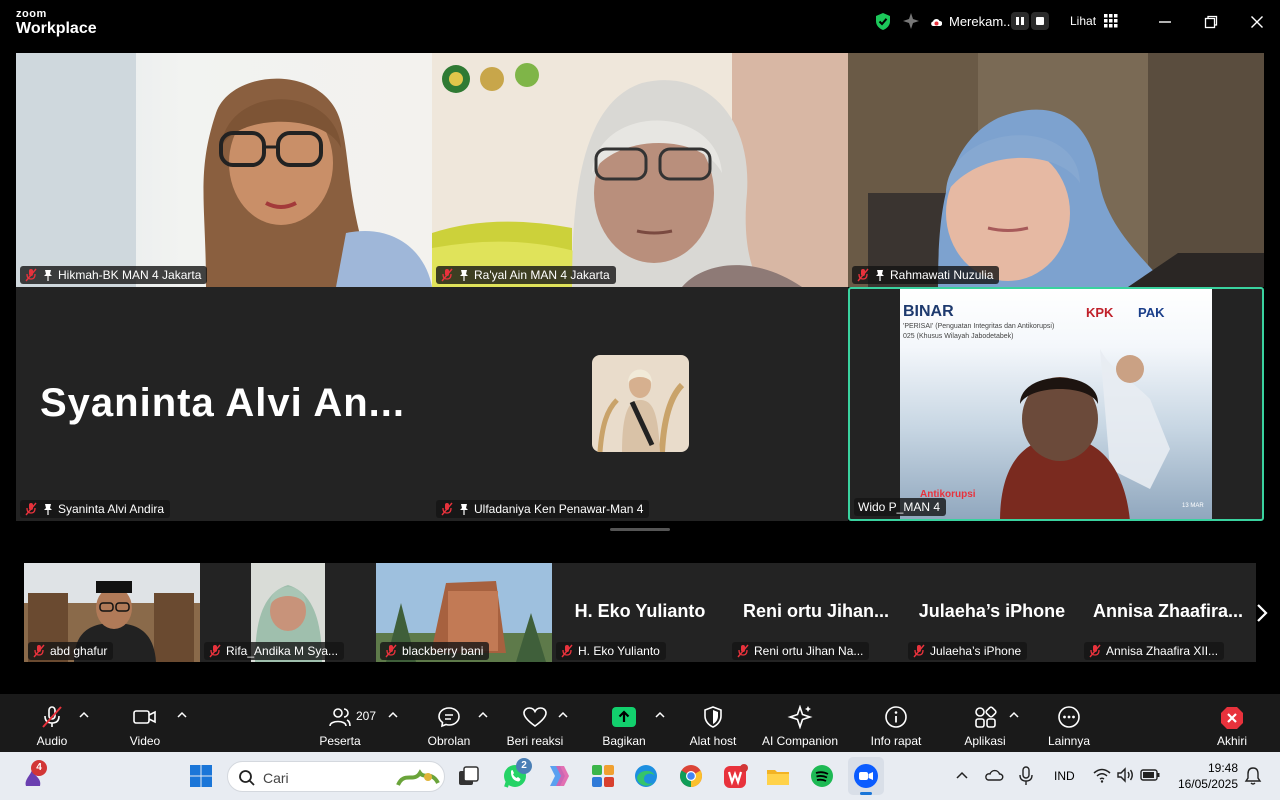 The width and height of the screenshot is (1280, 800). What do you see at coordinates (340, 723) in the screenshot?
I see `participants-button: Peserta` at bounding box center [340, 723].